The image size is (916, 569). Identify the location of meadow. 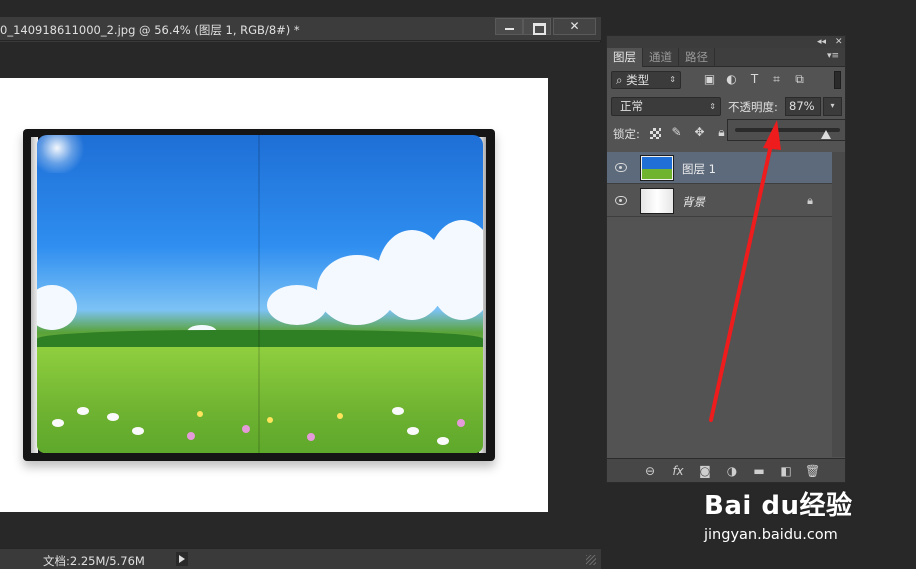
(260, 400).